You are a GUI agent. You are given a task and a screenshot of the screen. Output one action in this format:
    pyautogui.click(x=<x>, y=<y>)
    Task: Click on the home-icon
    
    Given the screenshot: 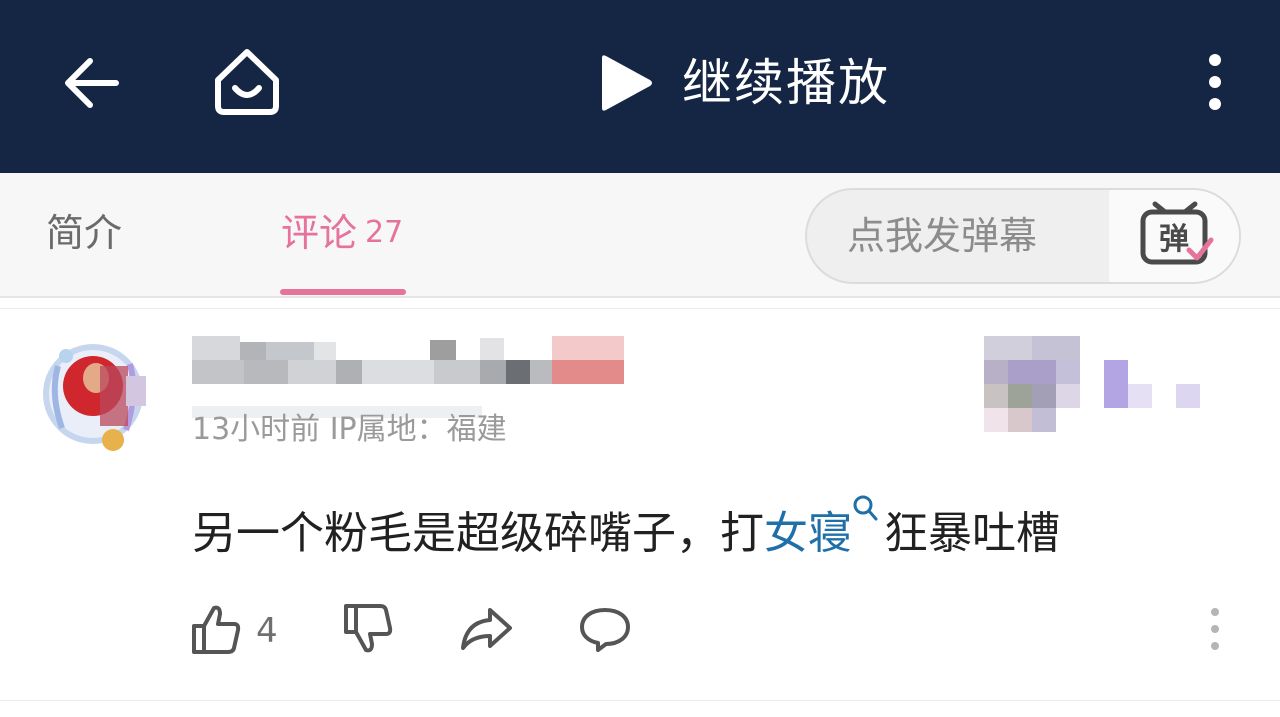 What is the action you would take?
    pyautogui.click(x=247, y=82)
    